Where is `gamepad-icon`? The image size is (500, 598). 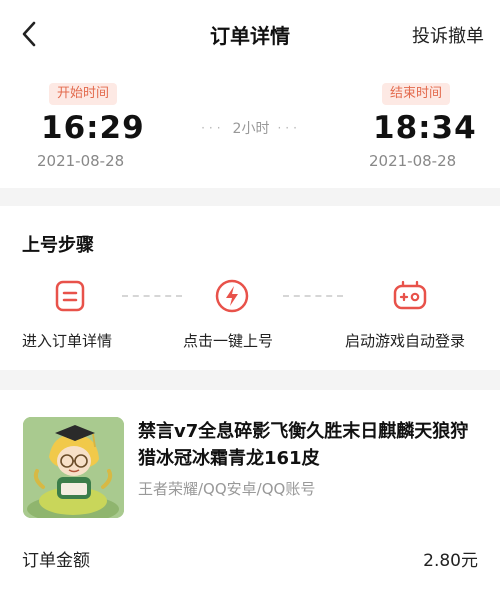 gamepad-icon is located at coordinates (410, 296).